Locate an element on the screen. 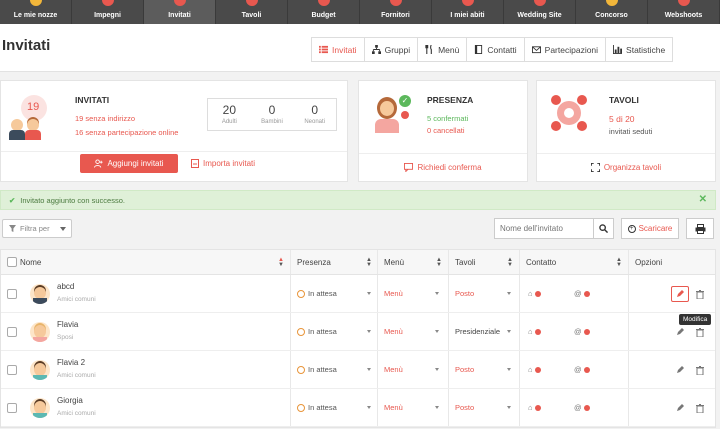 The height and width of the screenshot is (429, 720). nav-impegni: Impegni is located at coordinates (108, 12).